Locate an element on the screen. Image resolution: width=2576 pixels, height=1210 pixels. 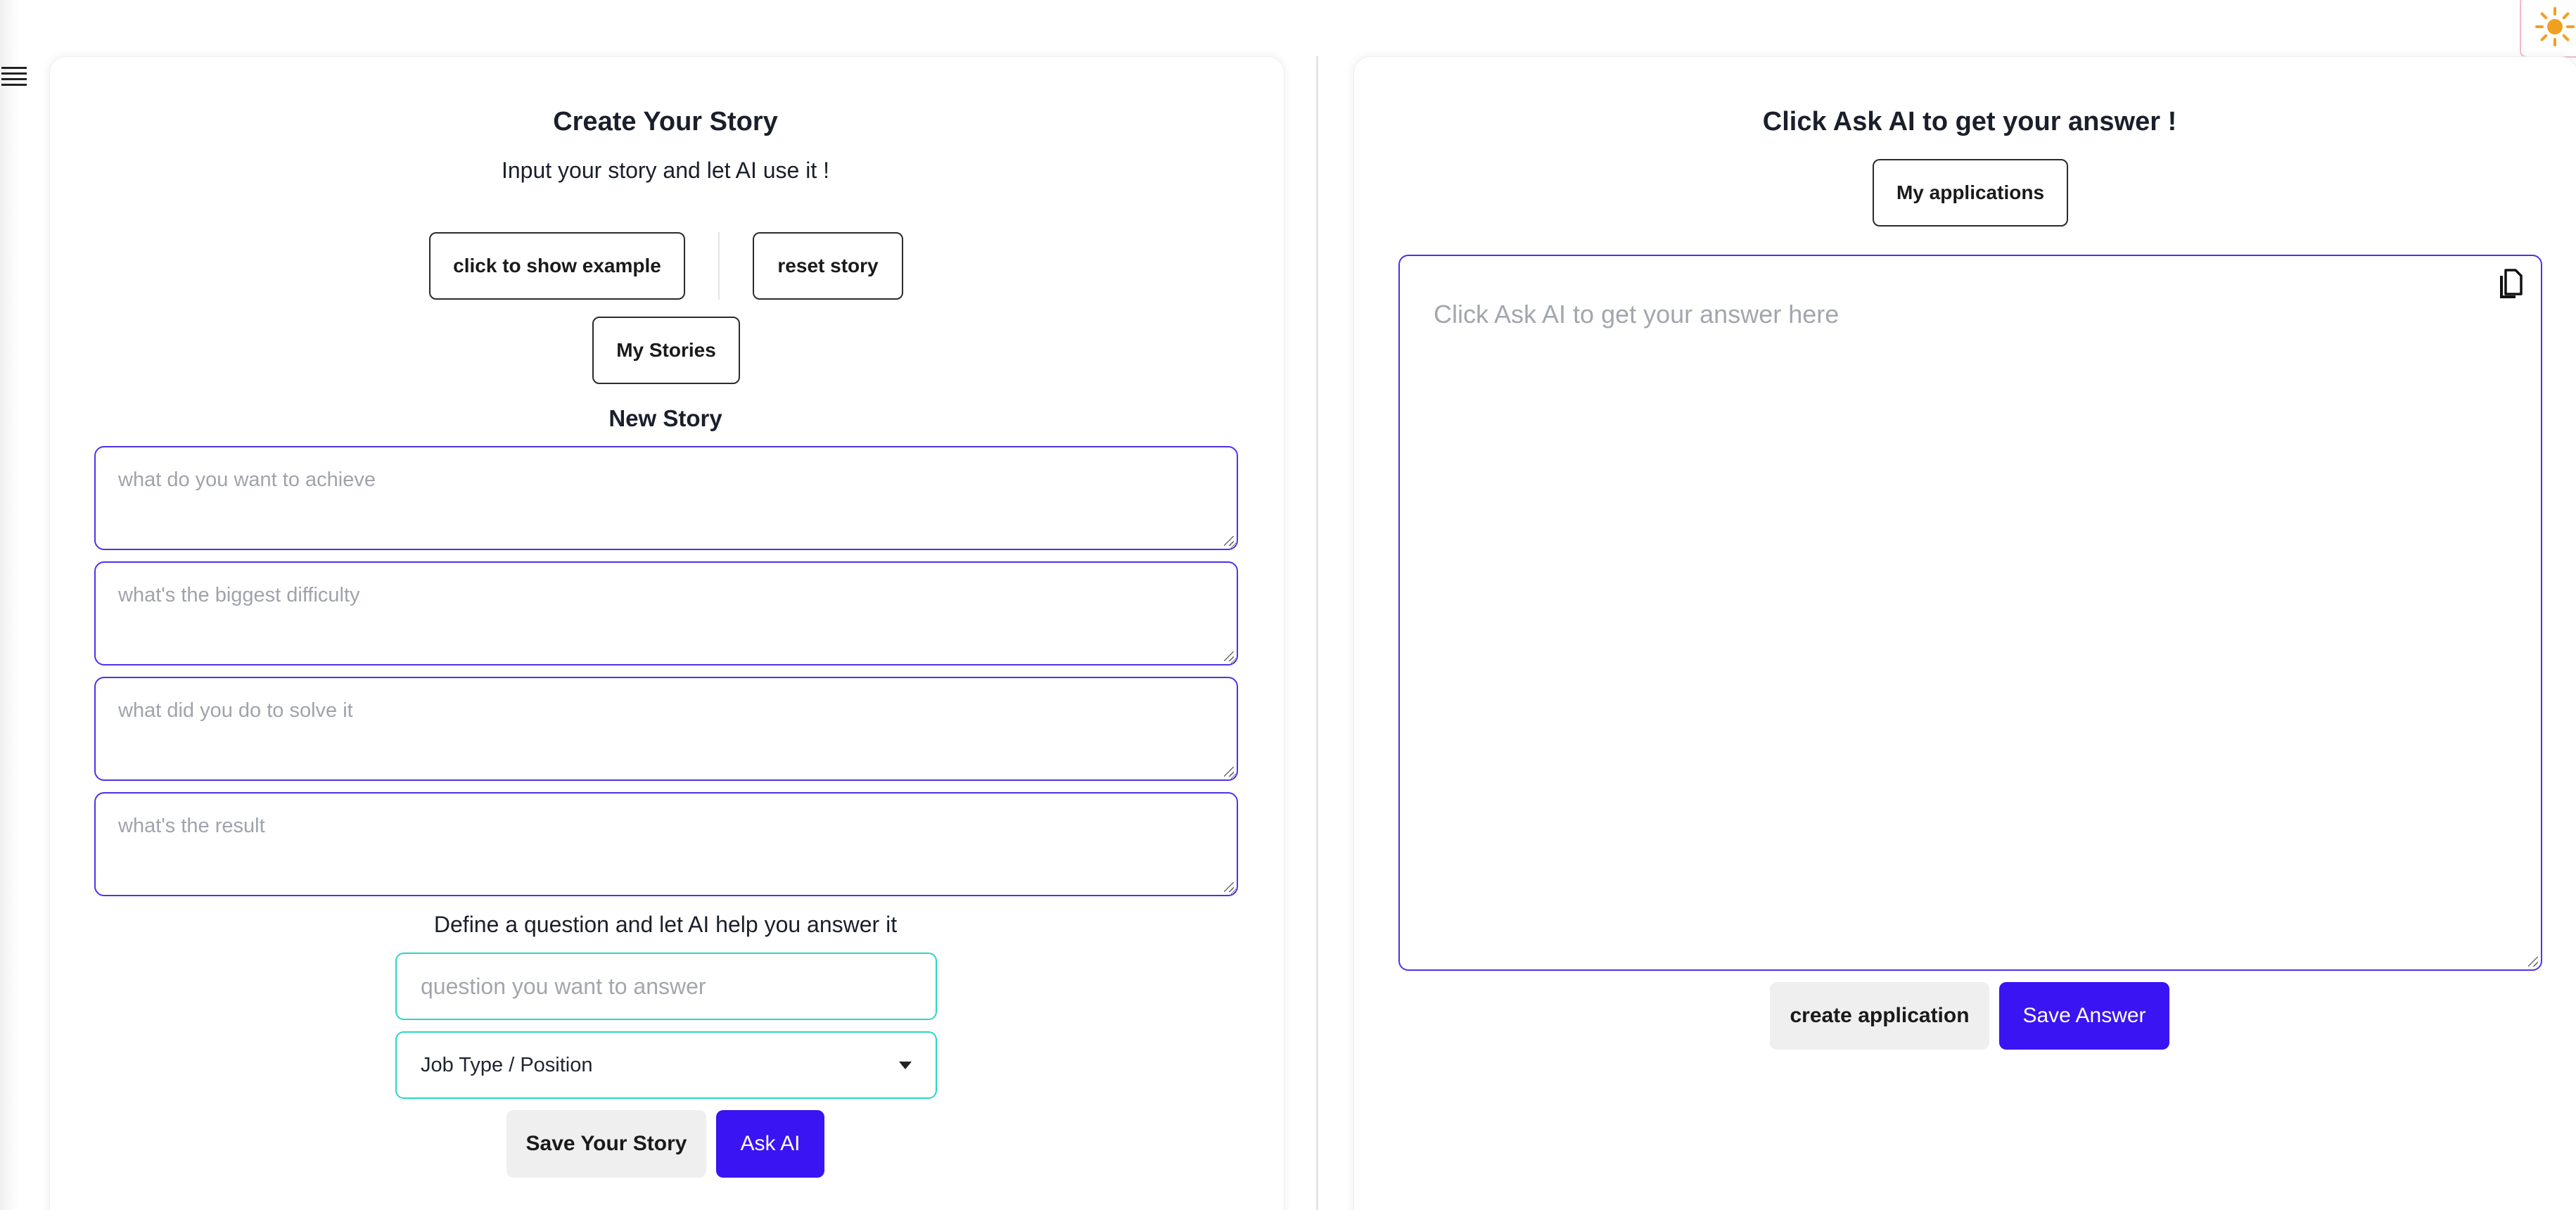
sun-icon is located at coordinates (2555, 26).